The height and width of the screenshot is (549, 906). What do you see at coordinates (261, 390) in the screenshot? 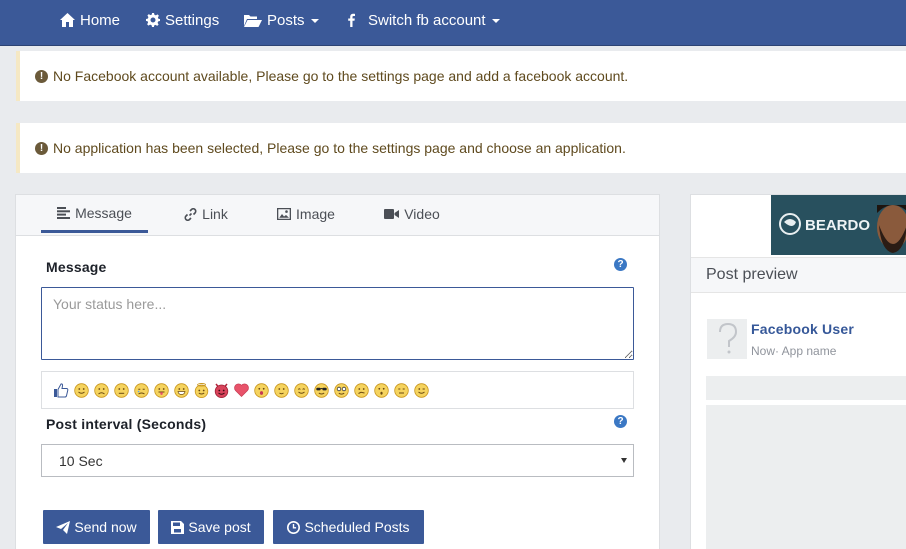
I see `gasp-emoji-icon` at bounding box center [261, 390].